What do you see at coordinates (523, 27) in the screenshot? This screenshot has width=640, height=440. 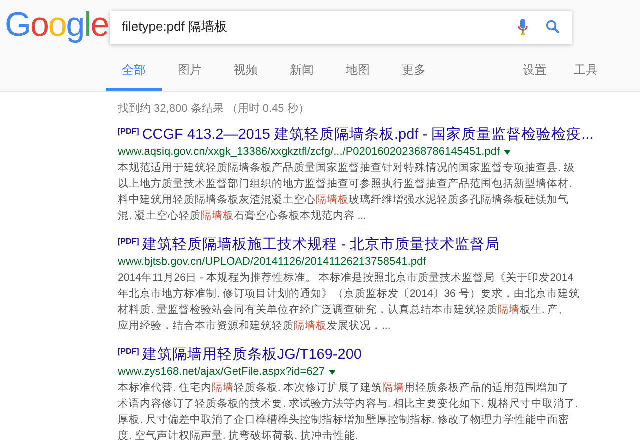 I see `microphone-icon` at bounding box center [523, 27].